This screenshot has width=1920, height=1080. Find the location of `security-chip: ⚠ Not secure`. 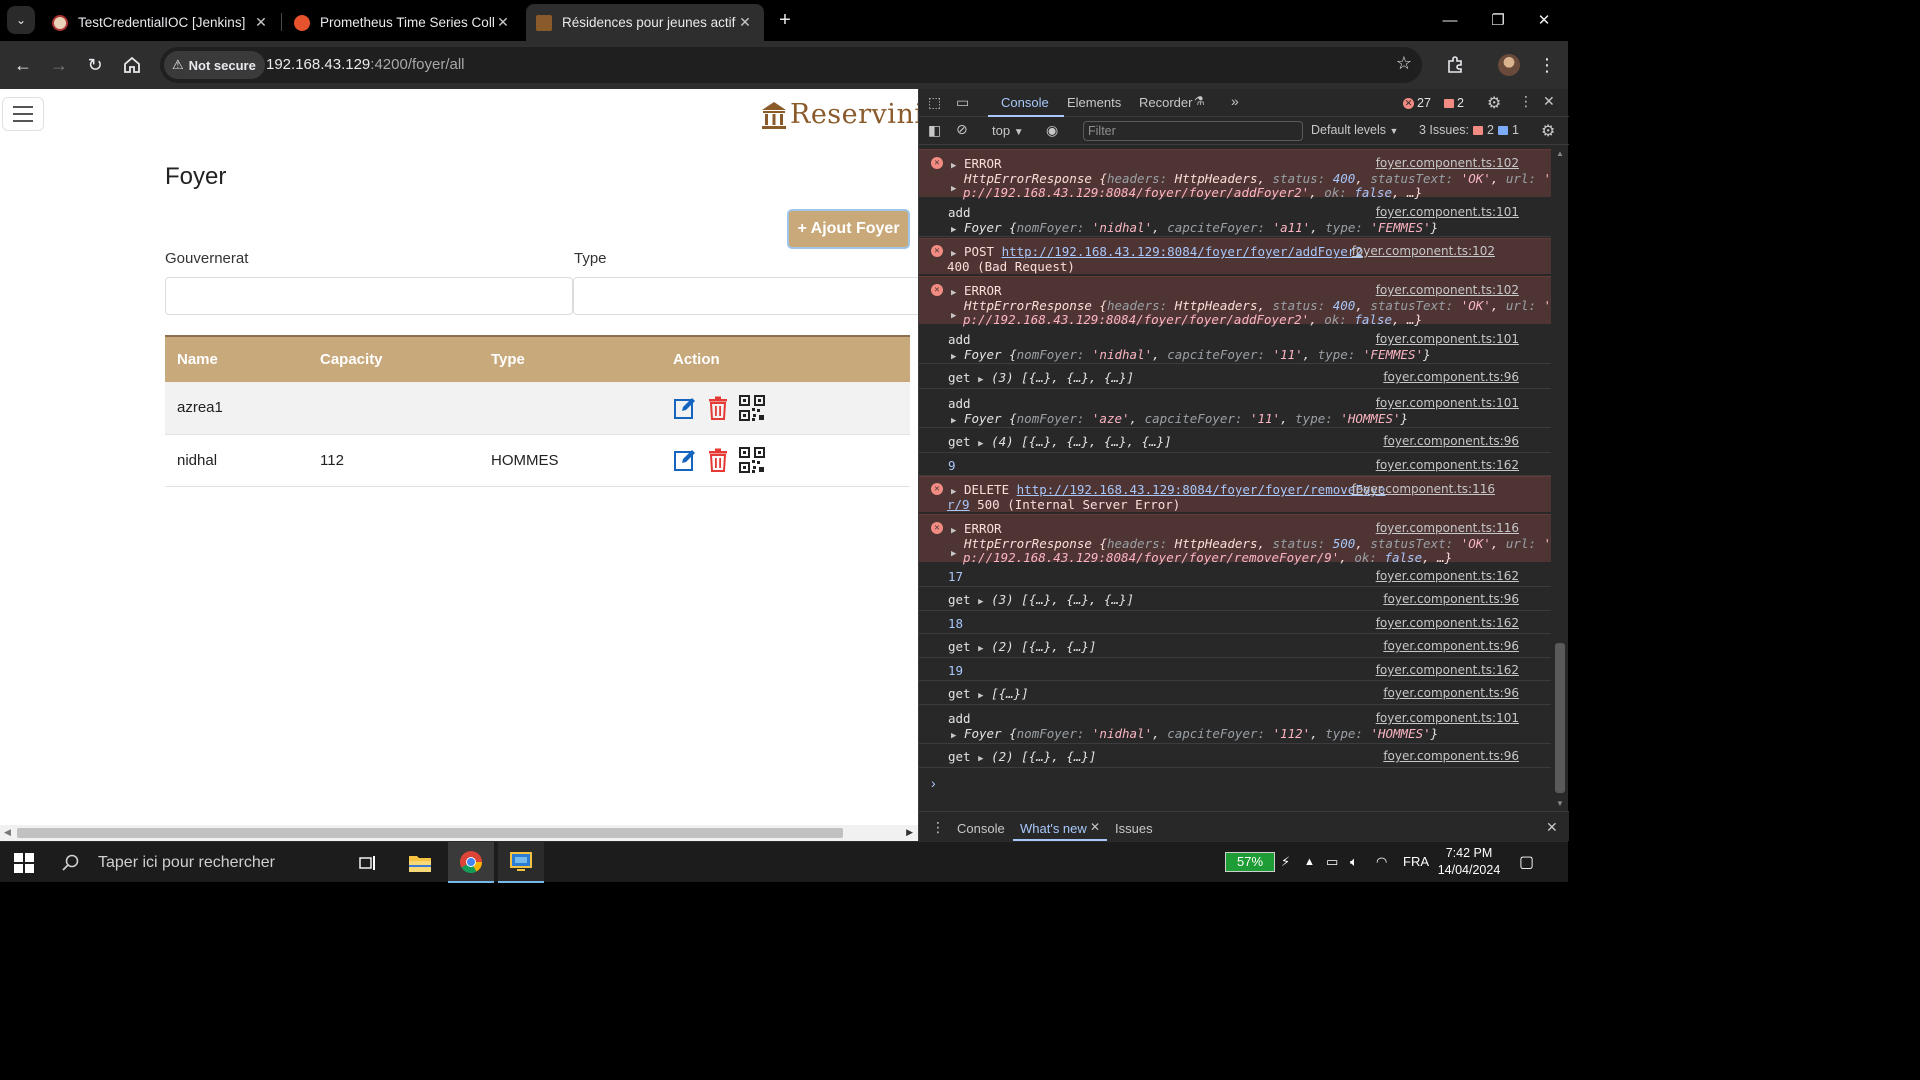

security-chip: ⚠ Not secure is located at coordinates (214, 65).